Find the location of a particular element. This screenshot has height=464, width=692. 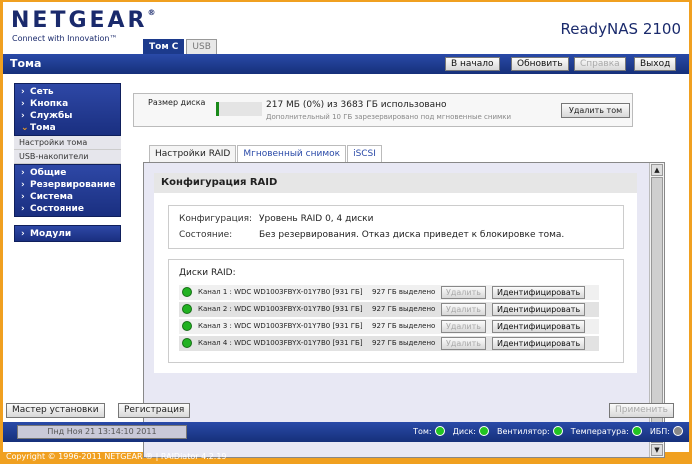

help-button: Справка is located at coordinates (600, 64).